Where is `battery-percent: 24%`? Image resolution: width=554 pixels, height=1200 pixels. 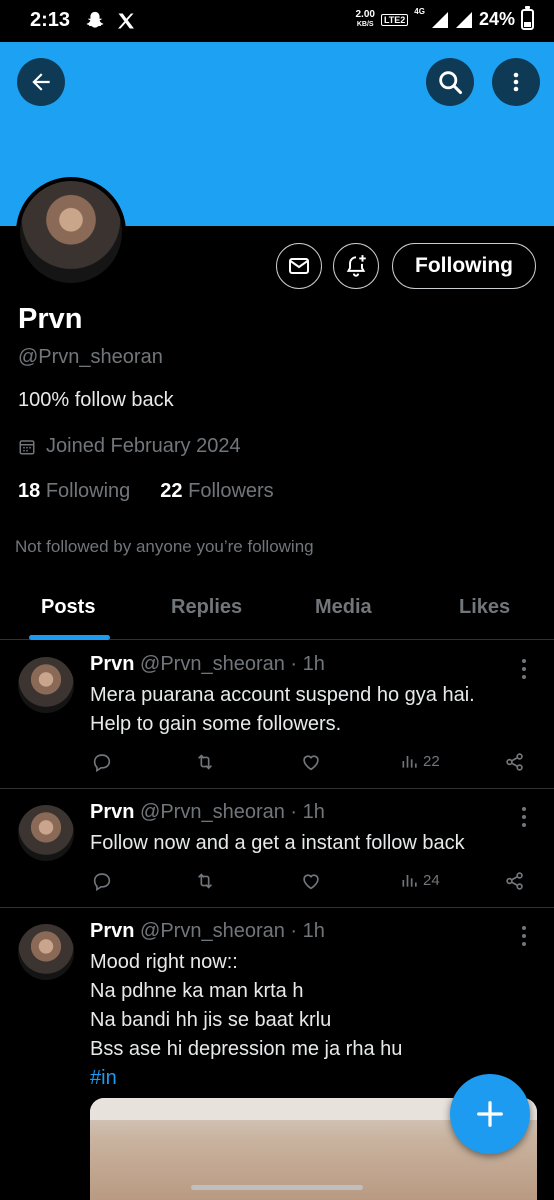 battery-percent: 24% is located at coordinates (496, 19).